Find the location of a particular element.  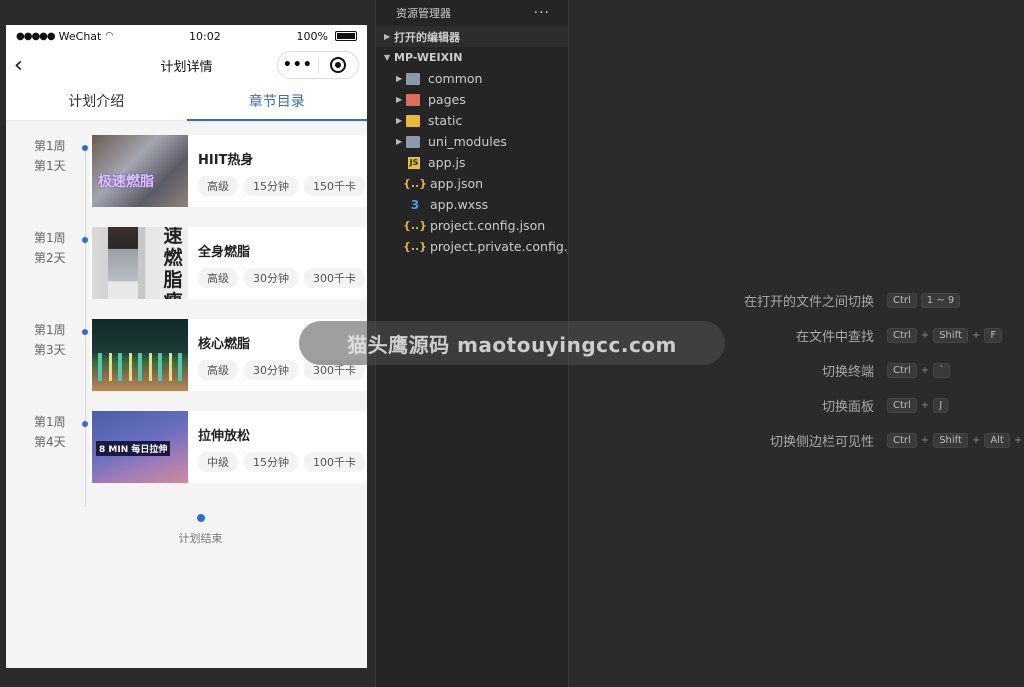

project-name: MP-WEIXIN is located at coordinates (428, 57).